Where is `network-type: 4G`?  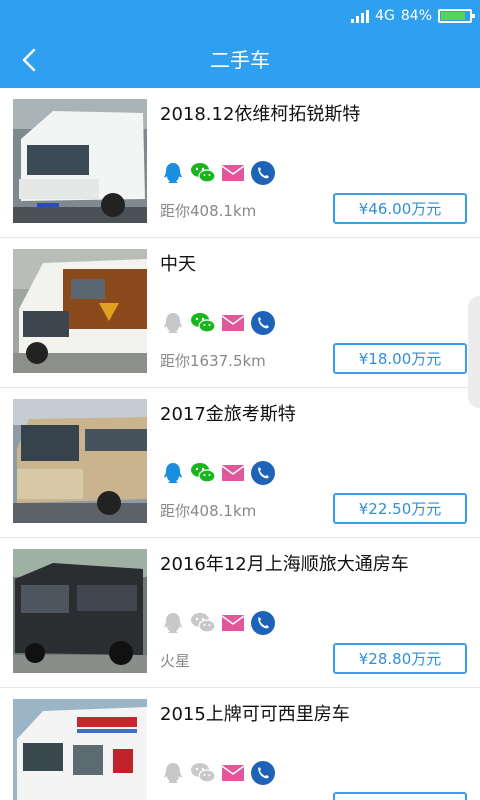 network-type: 4G is located at coordinates (385, 16).